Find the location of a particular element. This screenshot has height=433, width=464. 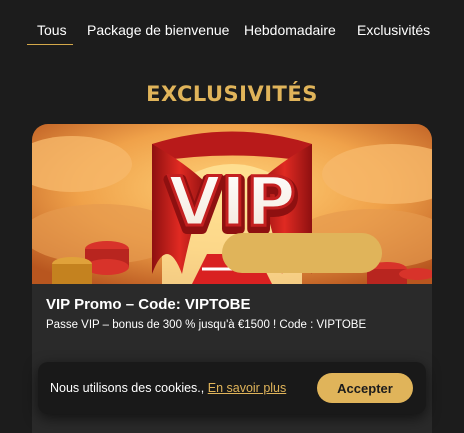

accept-cookies-button: Accepter is located at coordinates (365, 388).